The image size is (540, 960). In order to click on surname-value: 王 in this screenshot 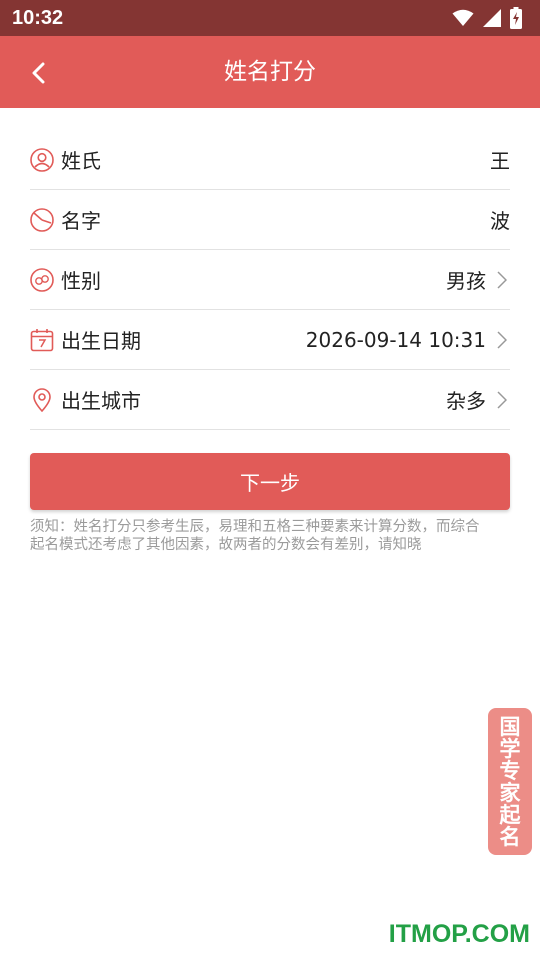, I will do `click(500, 159)`.